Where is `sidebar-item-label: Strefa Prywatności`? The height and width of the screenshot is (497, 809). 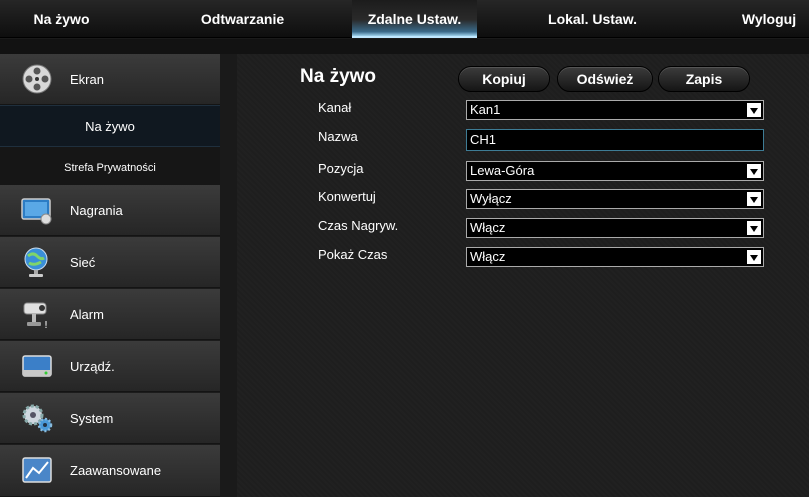
sidebar-item-label: Strefa Prywatności is located at coordinates (110, 168).